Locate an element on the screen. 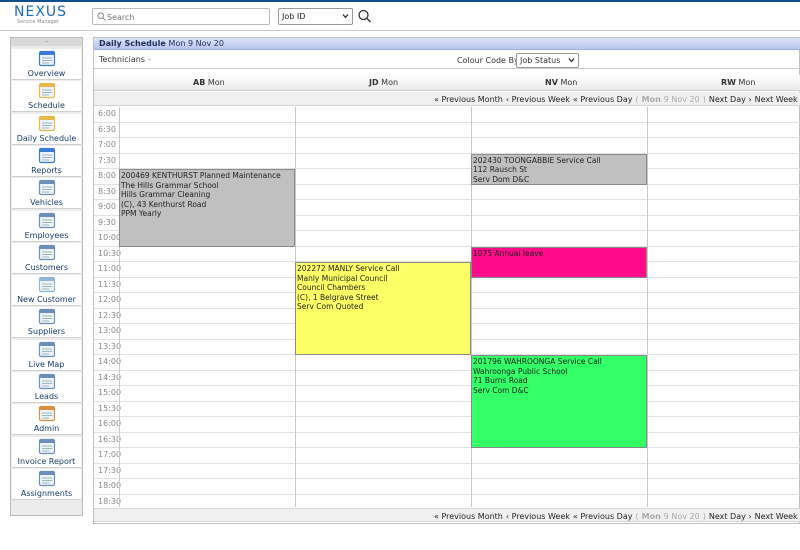 This screenshot has height=550, width=800. time-row: 17:30 is located at coordinates (447, 471).